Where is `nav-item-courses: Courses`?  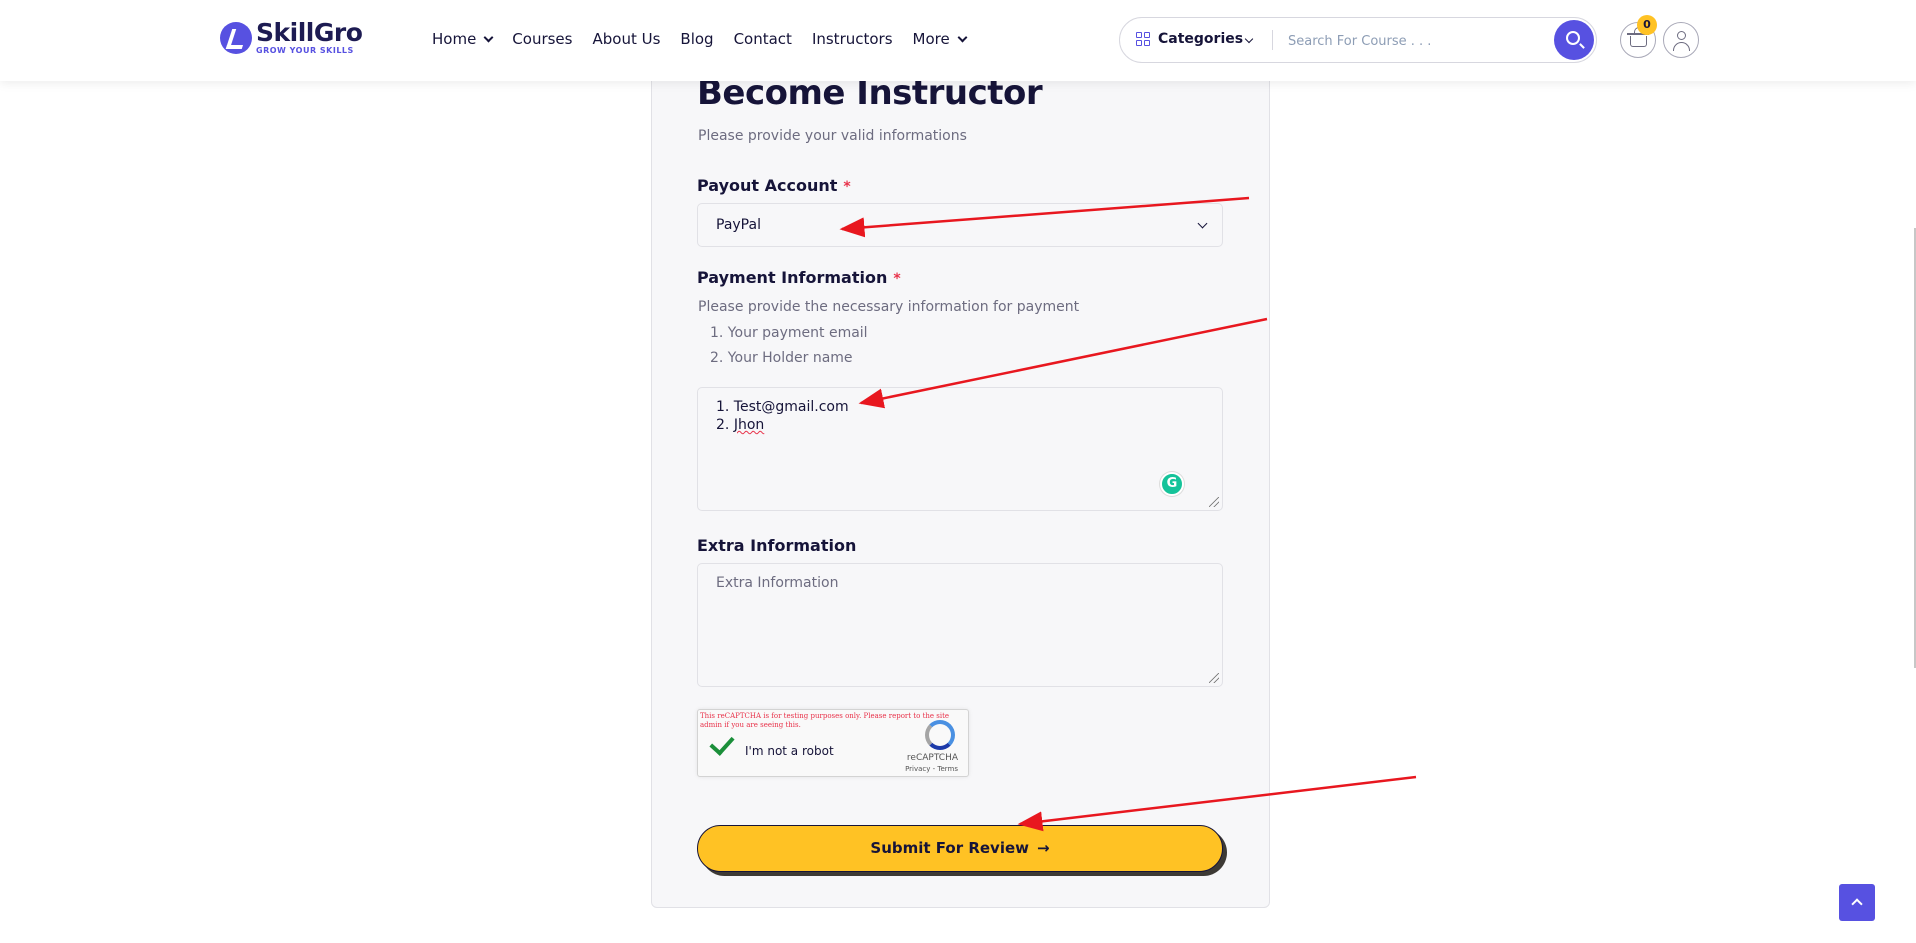 nav-item-courses: Courses is located at coordinates (542, 39).